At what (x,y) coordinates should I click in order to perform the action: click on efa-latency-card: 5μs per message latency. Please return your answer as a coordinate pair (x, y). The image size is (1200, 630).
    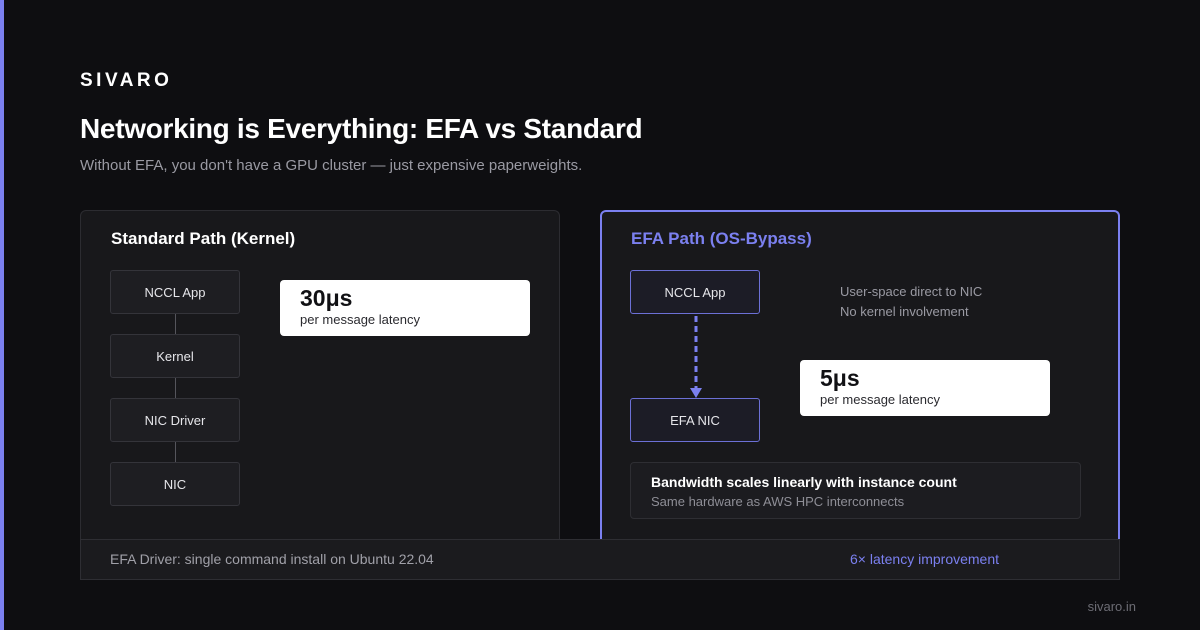
    Looking at the image, I should click on (925, 388).